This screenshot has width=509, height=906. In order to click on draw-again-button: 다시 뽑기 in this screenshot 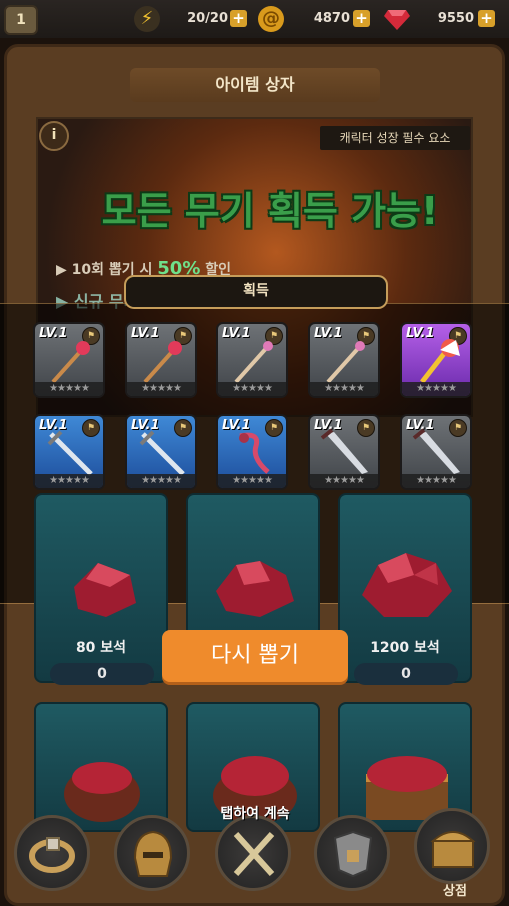, I will do `click(255, 656)`.